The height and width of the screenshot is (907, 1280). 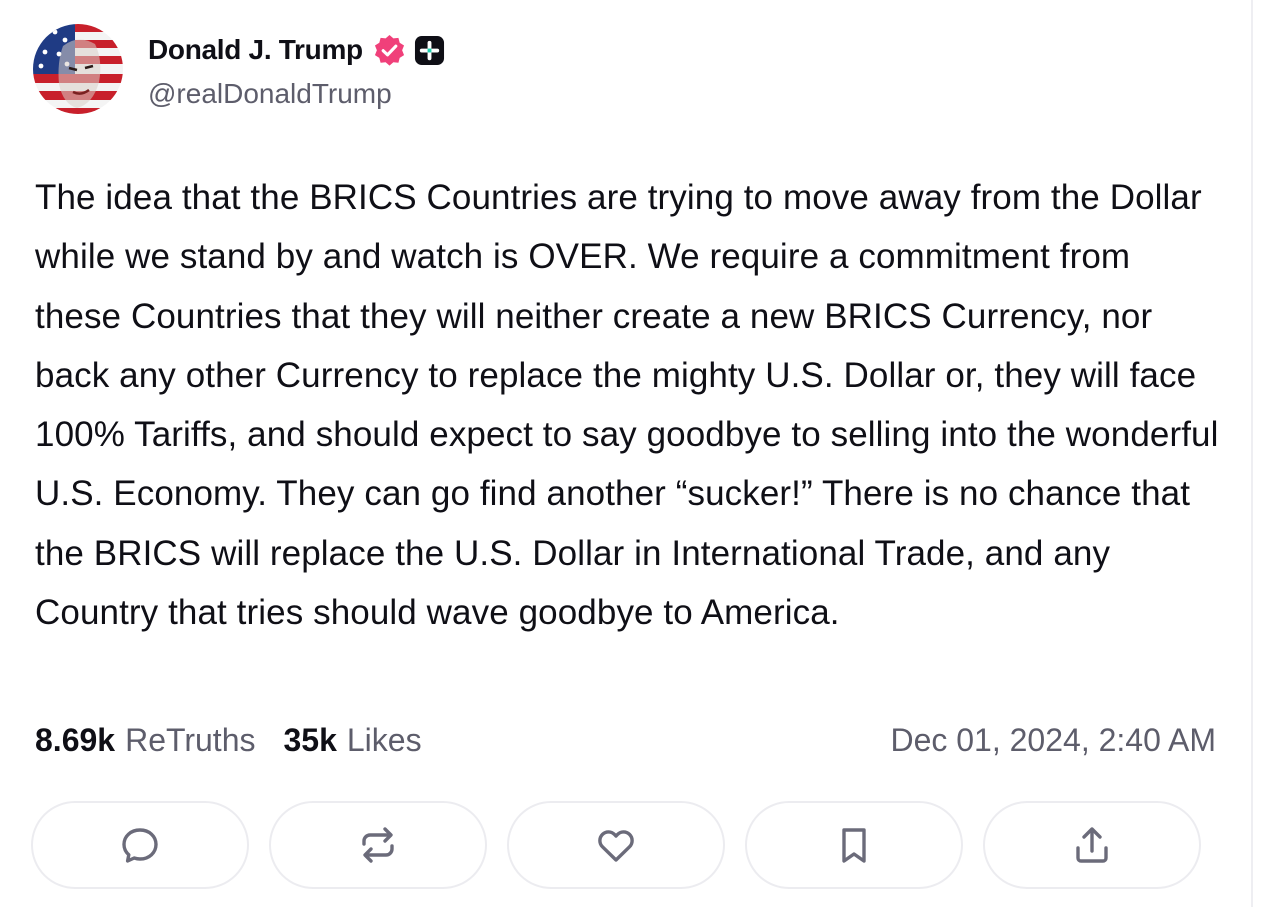 I want to click on bookmark-button, so click(x=854, y=845).